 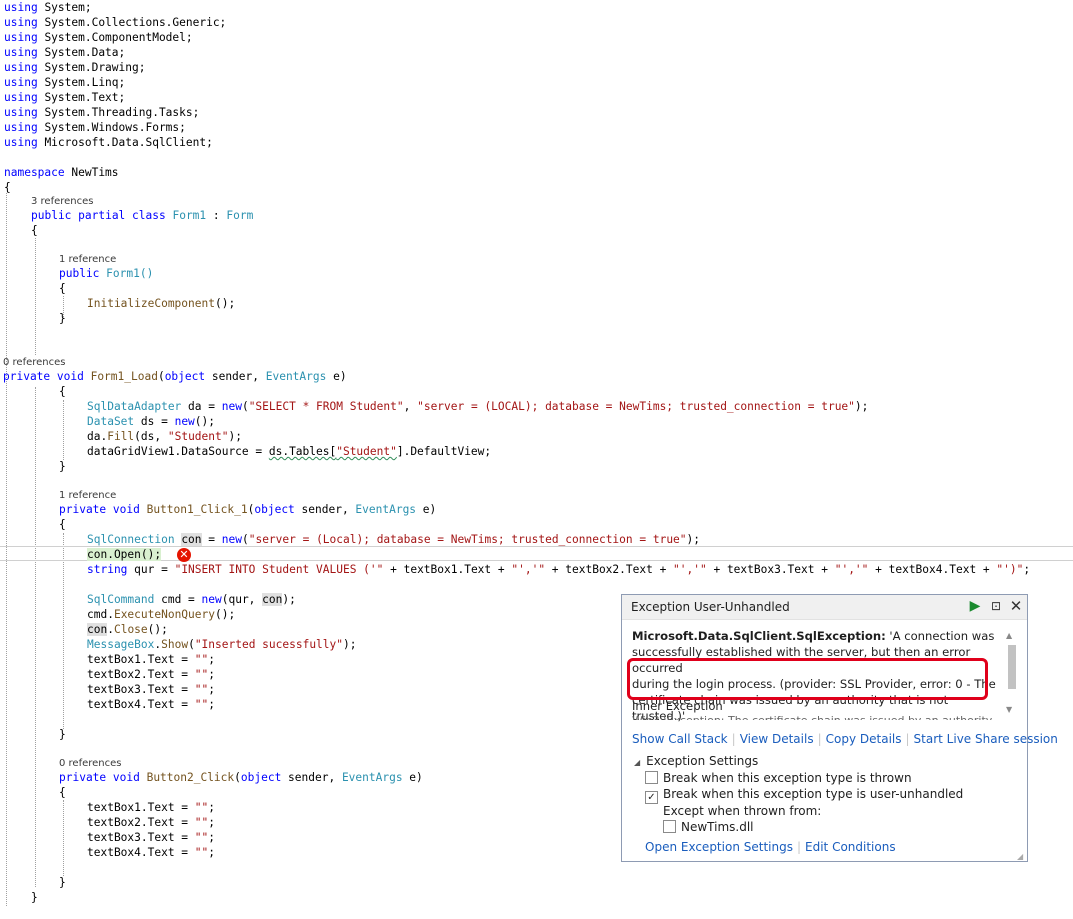 What do you see at coordinates (1016, 606) in the screenshot?
I see `close-icon: ✕` at bounding box center [1016, 606].